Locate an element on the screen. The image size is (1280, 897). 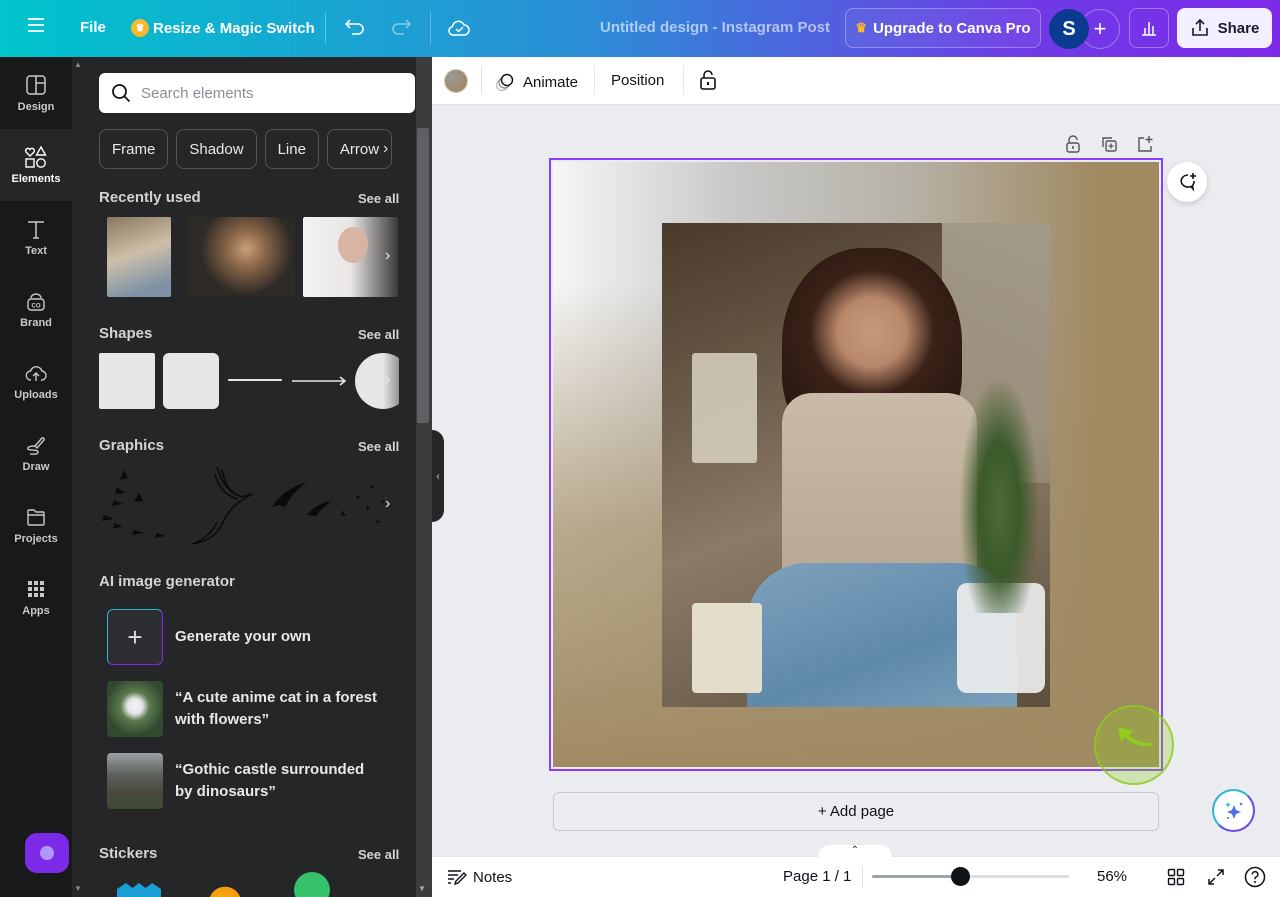
add-comment-button is located at coordinates (1187, 182).